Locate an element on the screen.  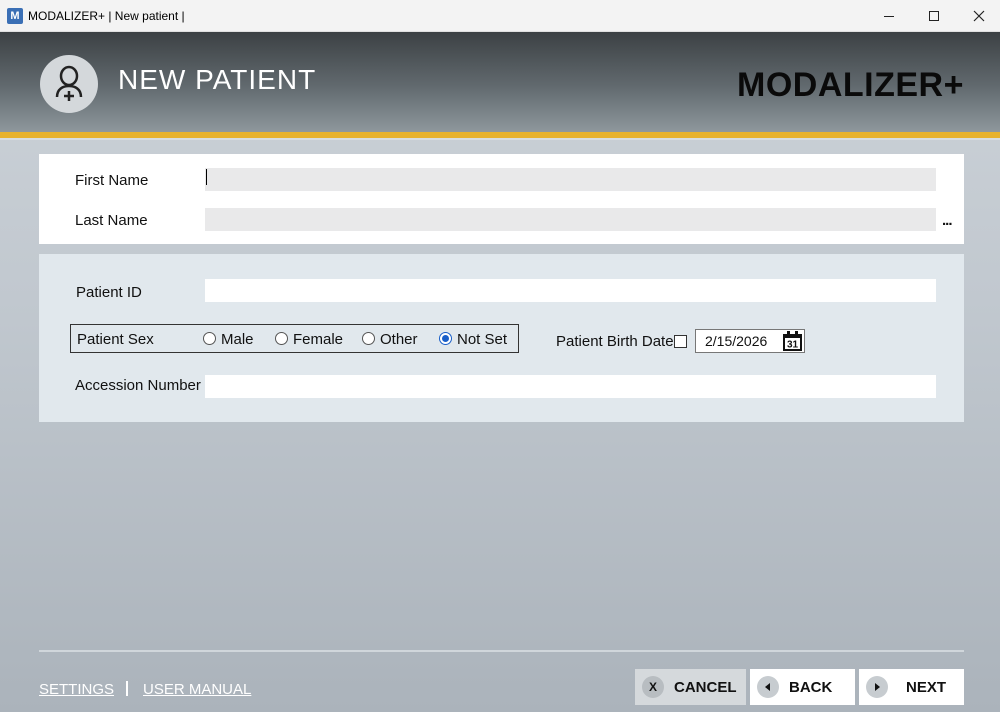
radio-male is located at coordinates (209, 338).